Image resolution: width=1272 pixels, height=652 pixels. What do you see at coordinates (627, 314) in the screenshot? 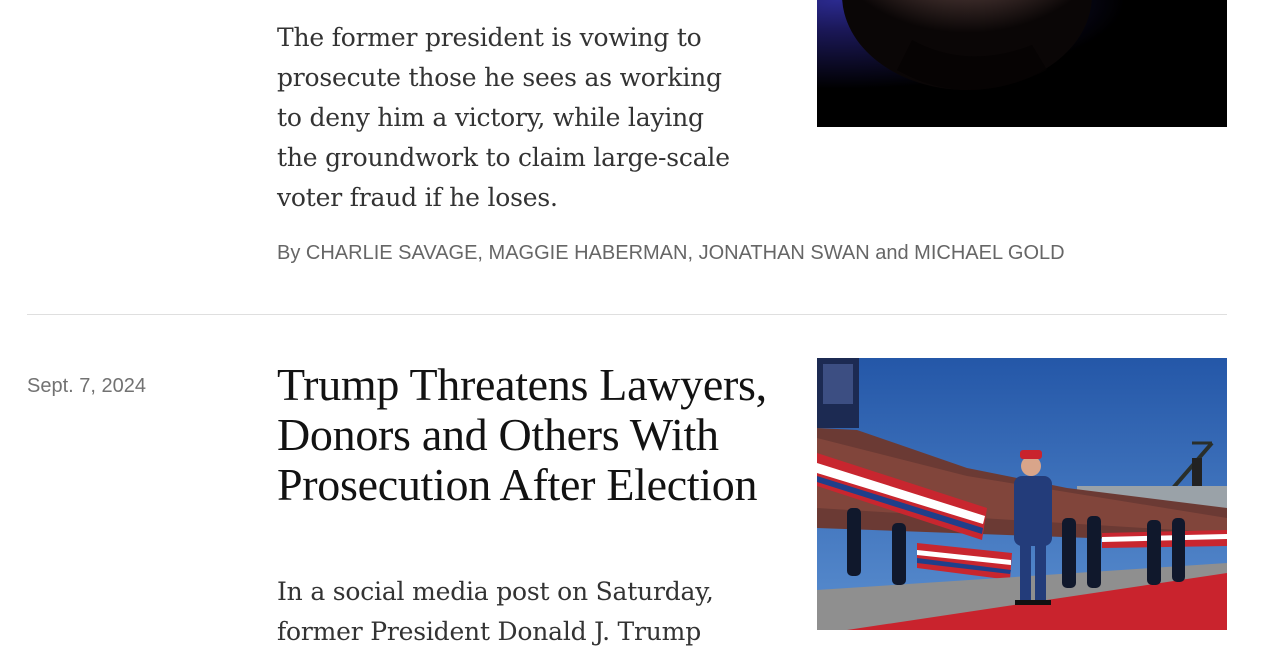
I see `story-divider` at bounding box center [627, 314].